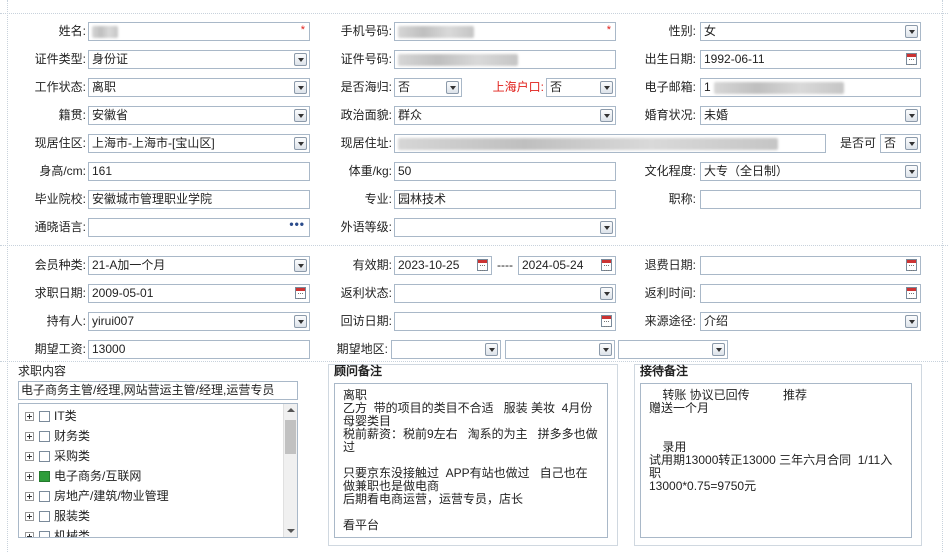 This screenshot has width=948, height=552. I want to click on refund-date-label: 退费日期:, so click(670, 265).